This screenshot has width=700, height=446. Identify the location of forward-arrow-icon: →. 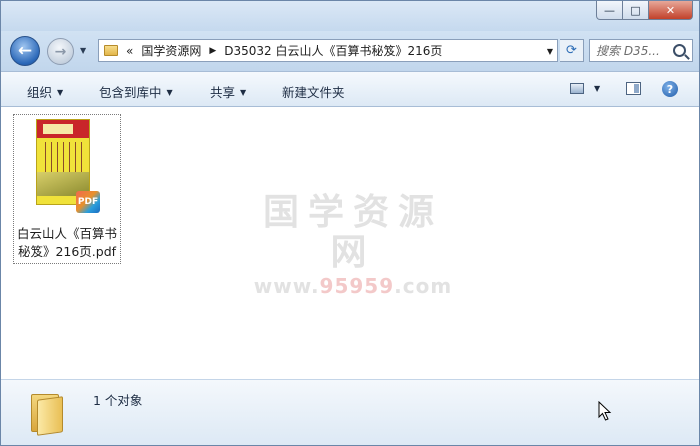
(60, 51).